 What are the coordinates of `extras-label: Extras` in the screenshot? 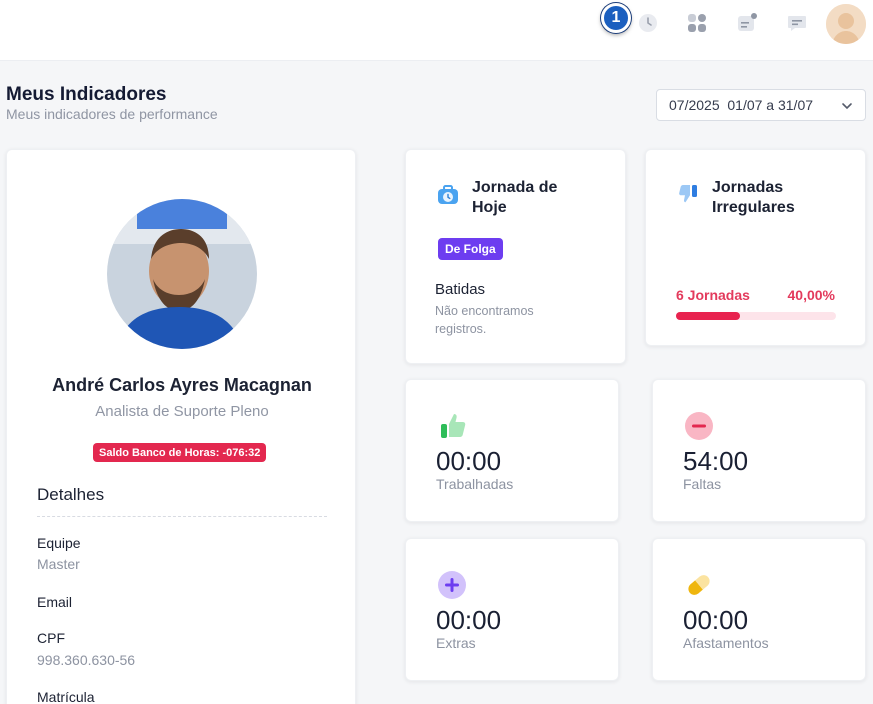 It's located at (456, 643).